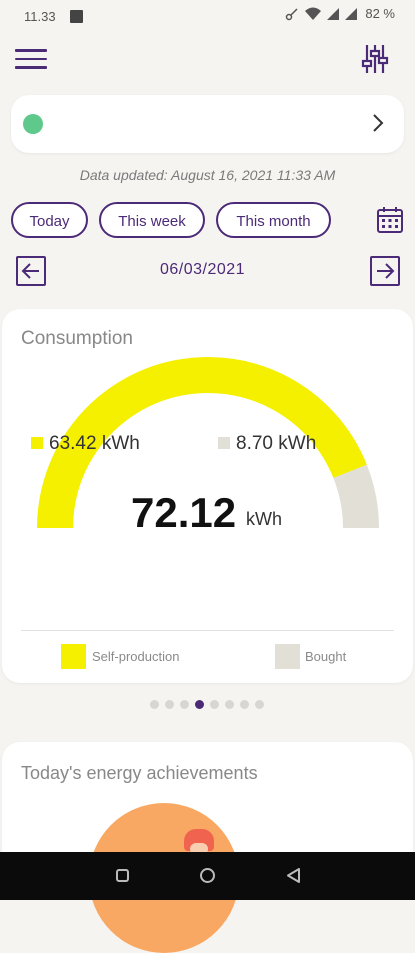 This screenshot has width=415, height=953. What do you see at coordinates (264, 519) in the screenshot?
I see `total-consumption-unit: kWh` at bounding box center [264, 519].